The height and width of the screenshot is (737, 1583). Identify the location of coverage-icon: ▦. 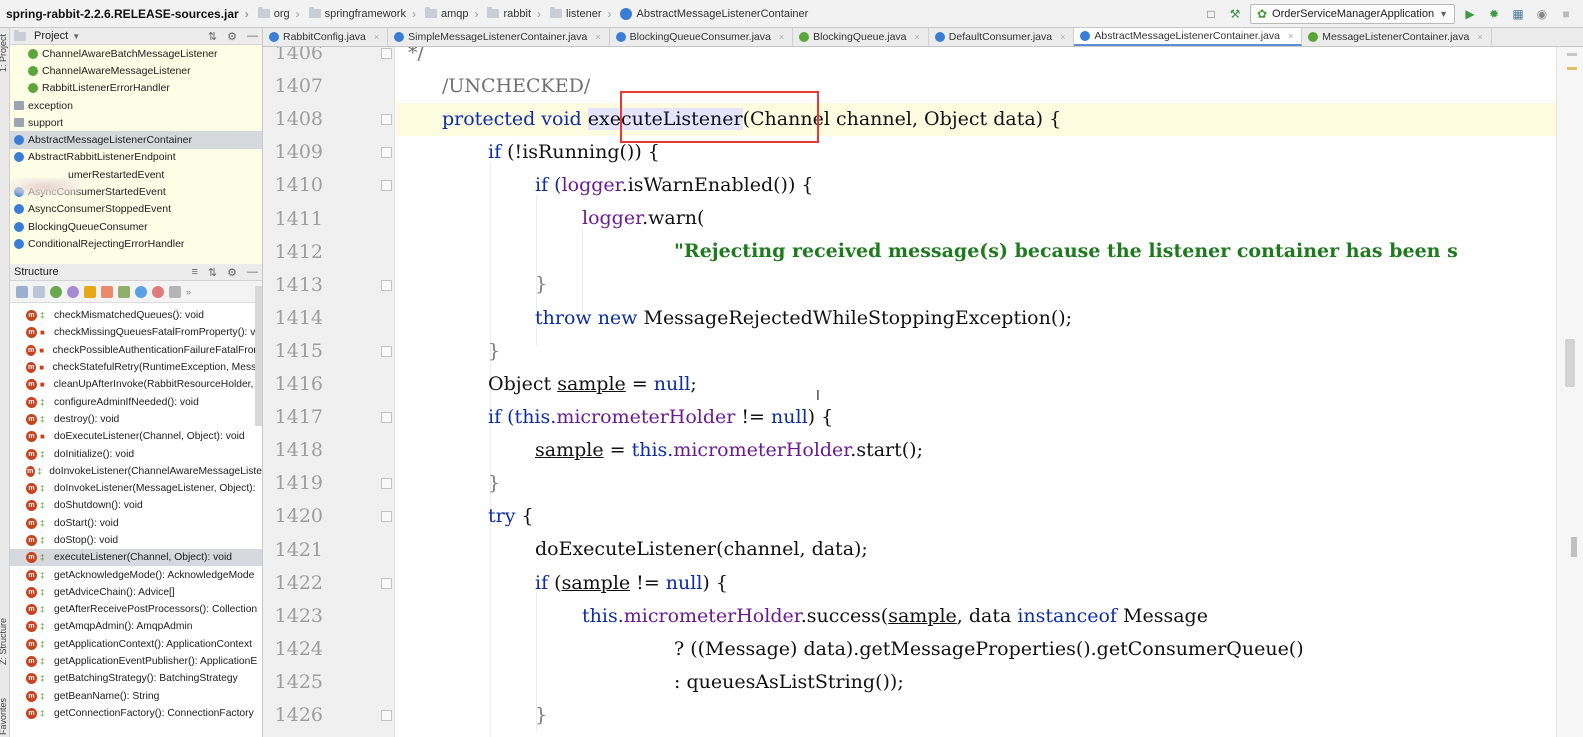
(1518, 14).